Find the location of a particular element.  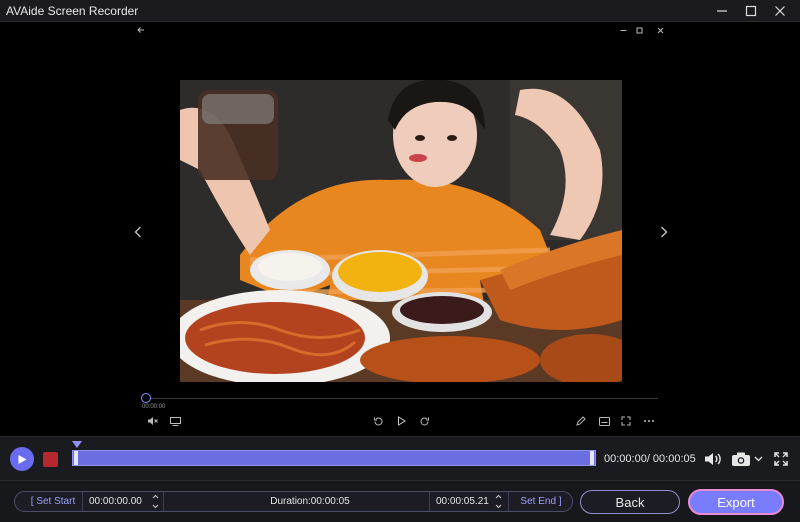

subtitle-button is located at coordinates (175, 421).